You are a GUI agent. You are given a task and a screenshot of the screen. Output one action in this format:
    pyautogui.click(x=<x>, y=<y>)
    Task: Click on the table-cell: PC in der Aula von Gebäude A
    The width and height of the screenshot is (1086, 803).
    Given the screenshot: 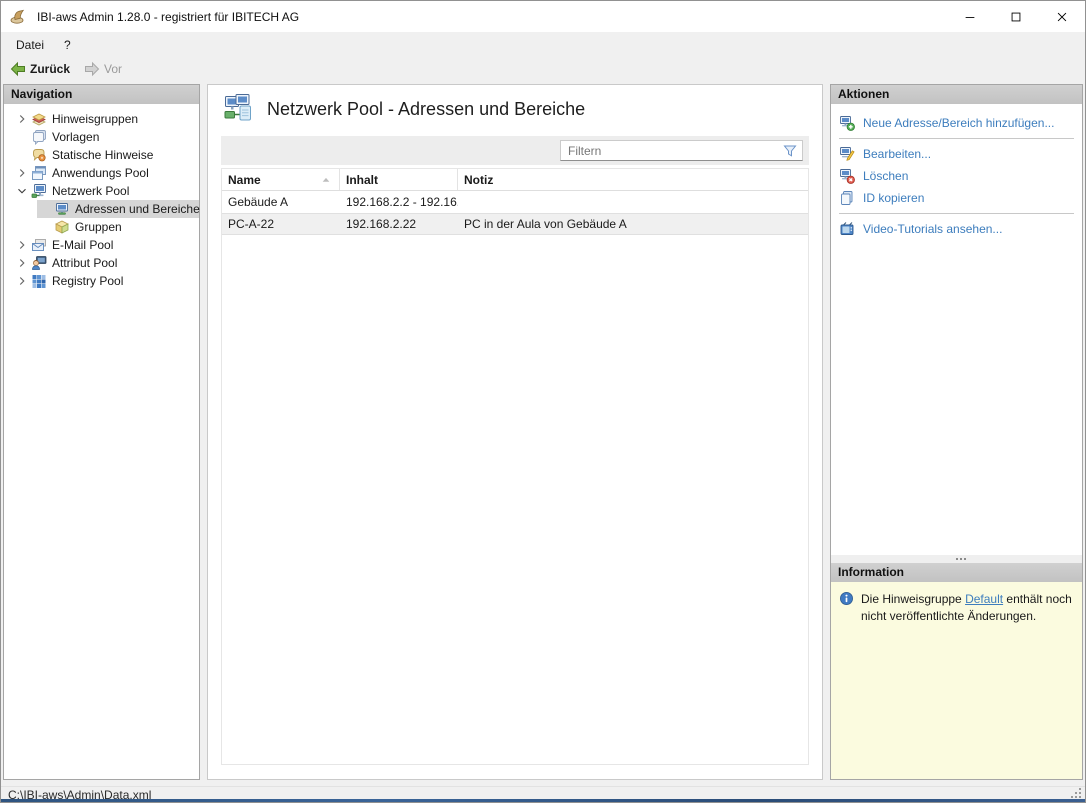 What is the action you would take?
    pyautogui.click(x=545, y=224)
    